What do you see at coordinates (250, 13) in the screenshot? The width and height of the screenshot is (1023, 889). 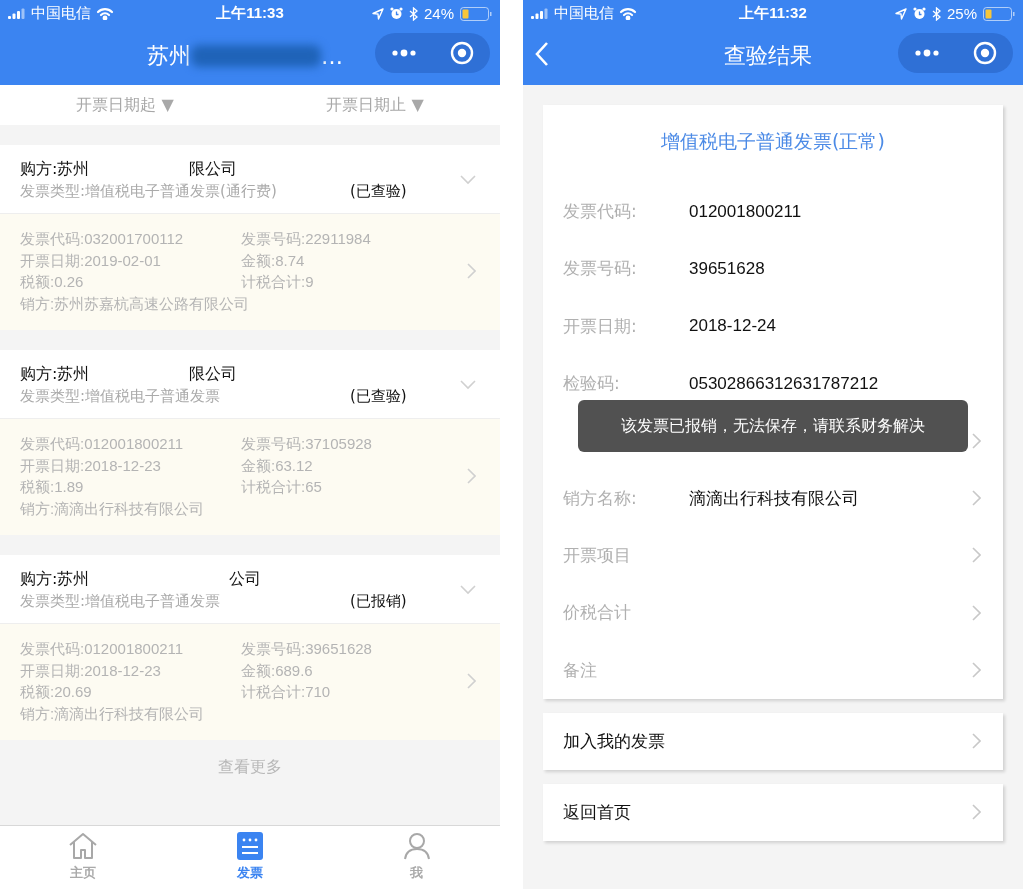 I see `clock-time: 上午11:33` at bounding box center [250, 13].